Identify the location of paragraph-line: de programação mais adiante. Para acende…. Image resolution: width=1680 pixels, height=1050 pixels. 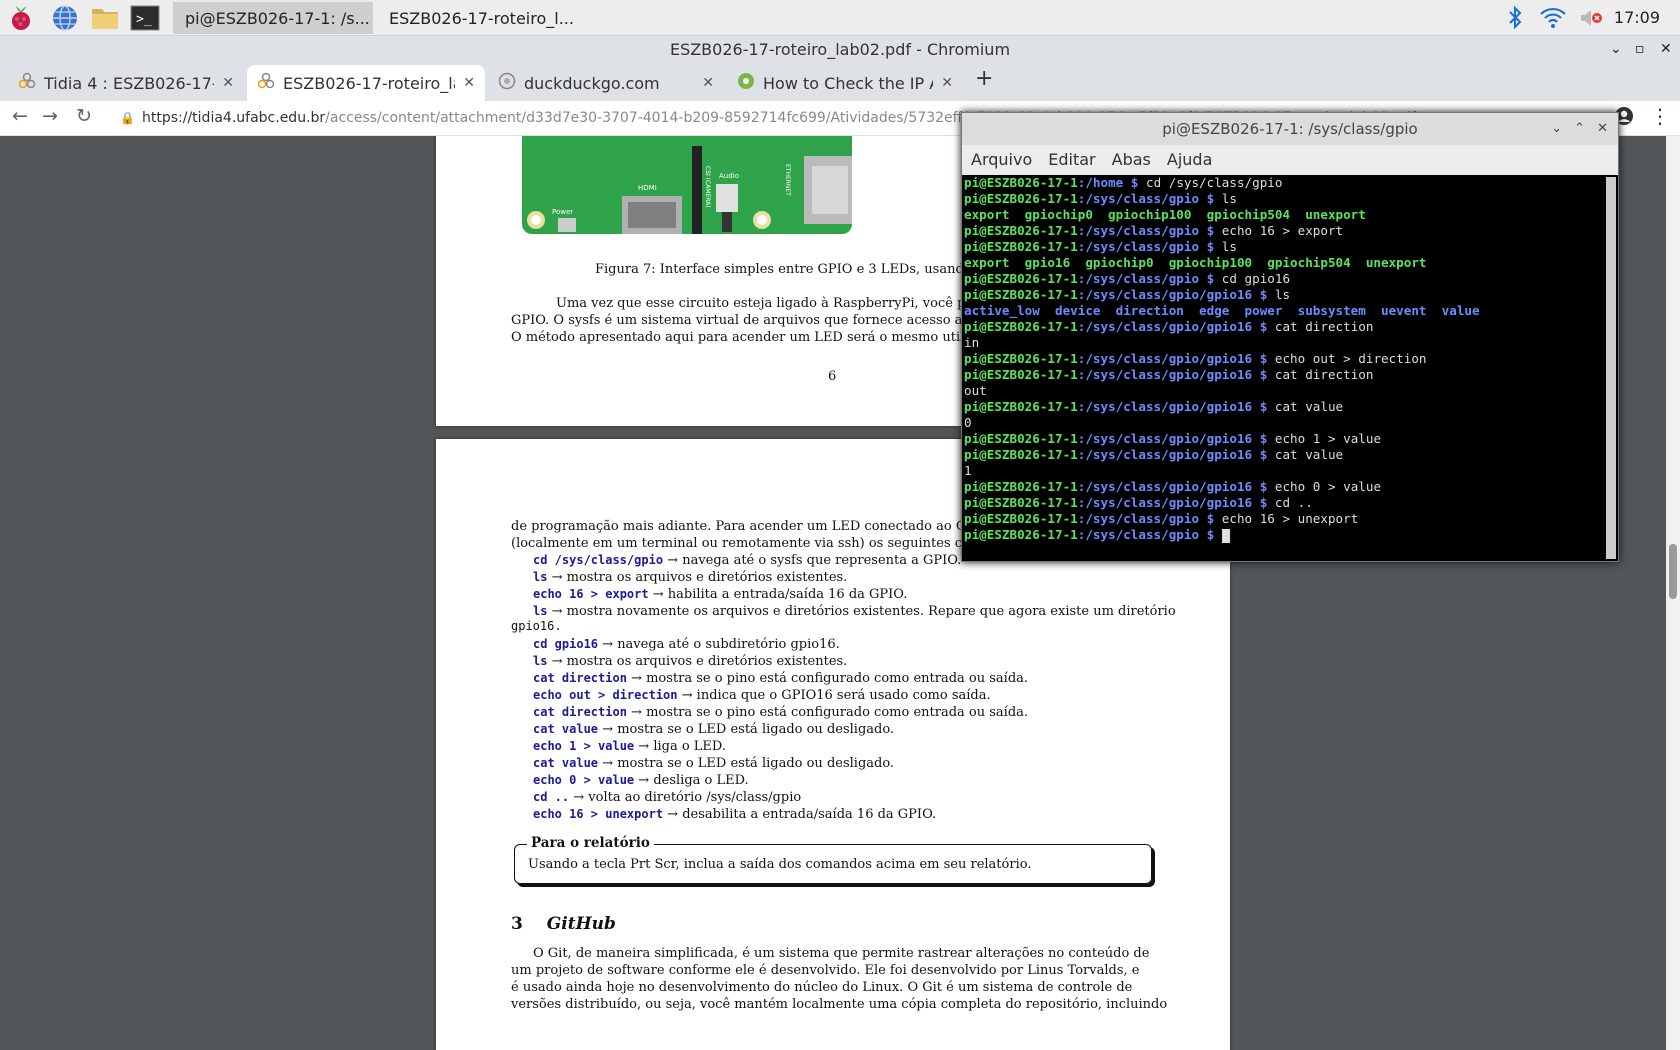
(743, 526).